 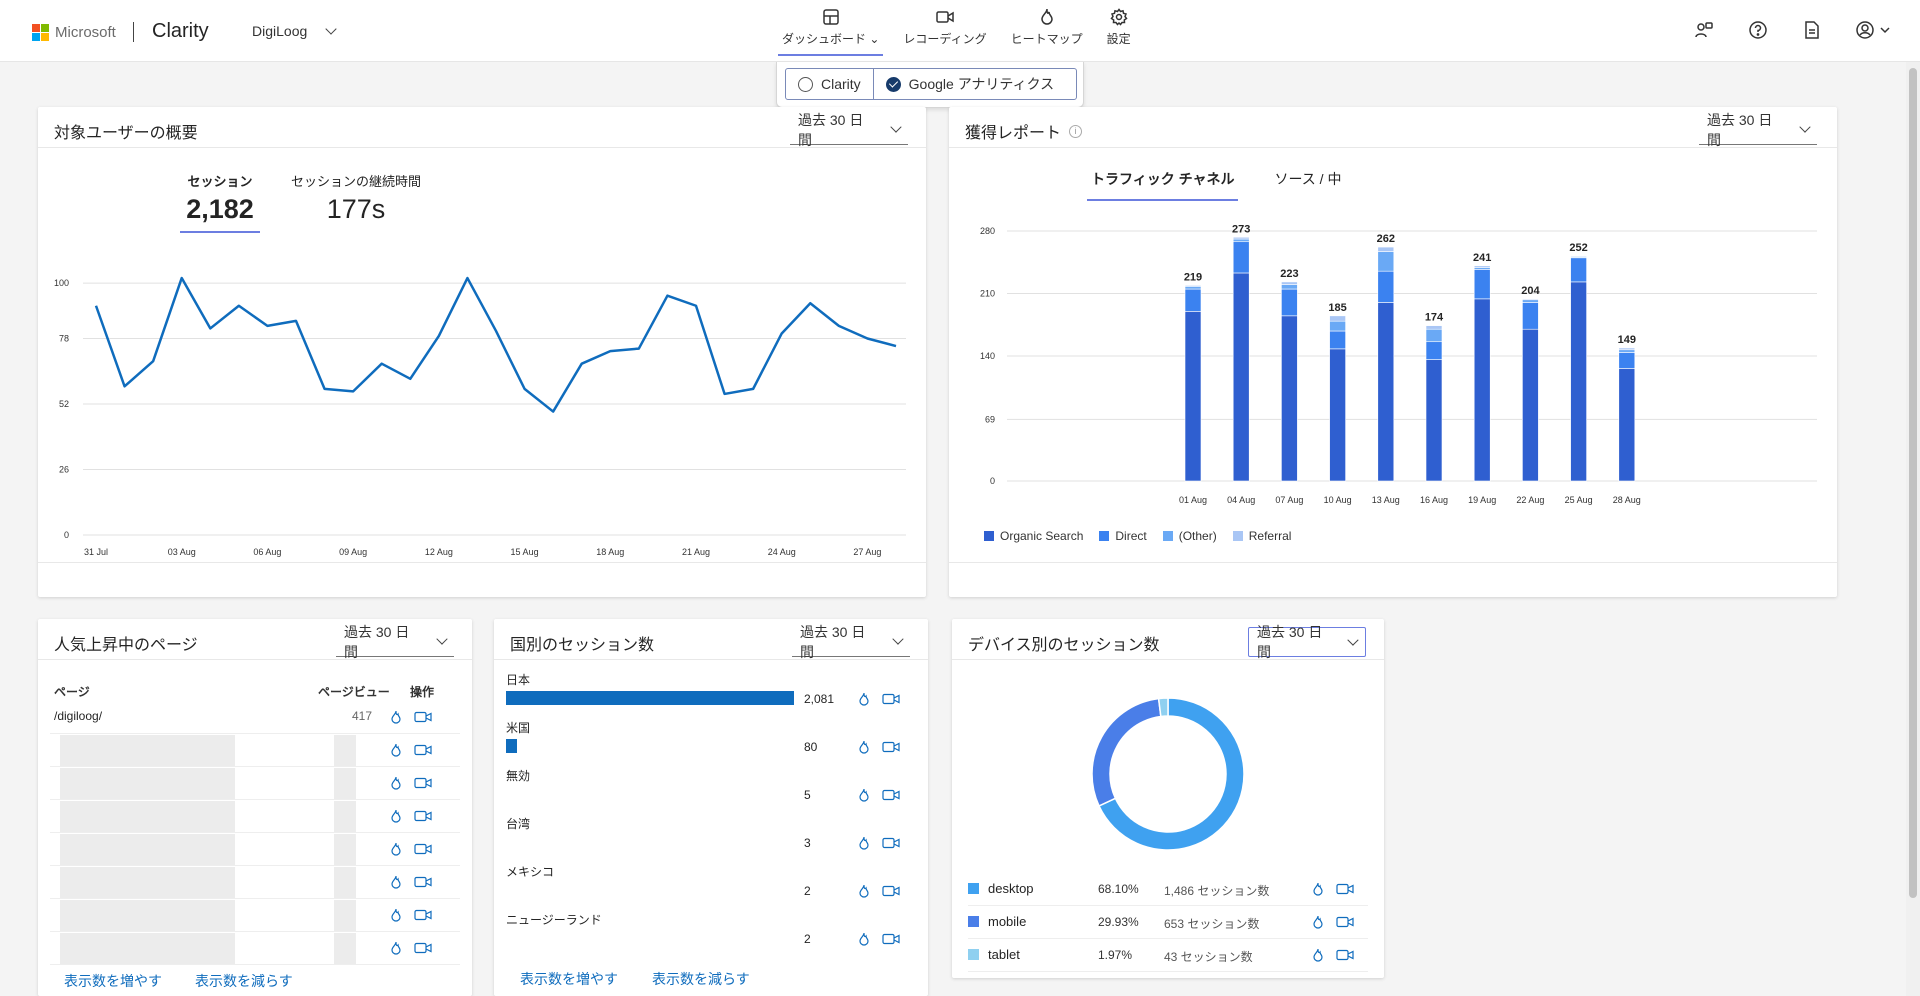 What do you see at coordinates (1270, 536) in the screenshot?
I see `legend-label: Referral` at bounding box center [1270, 536].